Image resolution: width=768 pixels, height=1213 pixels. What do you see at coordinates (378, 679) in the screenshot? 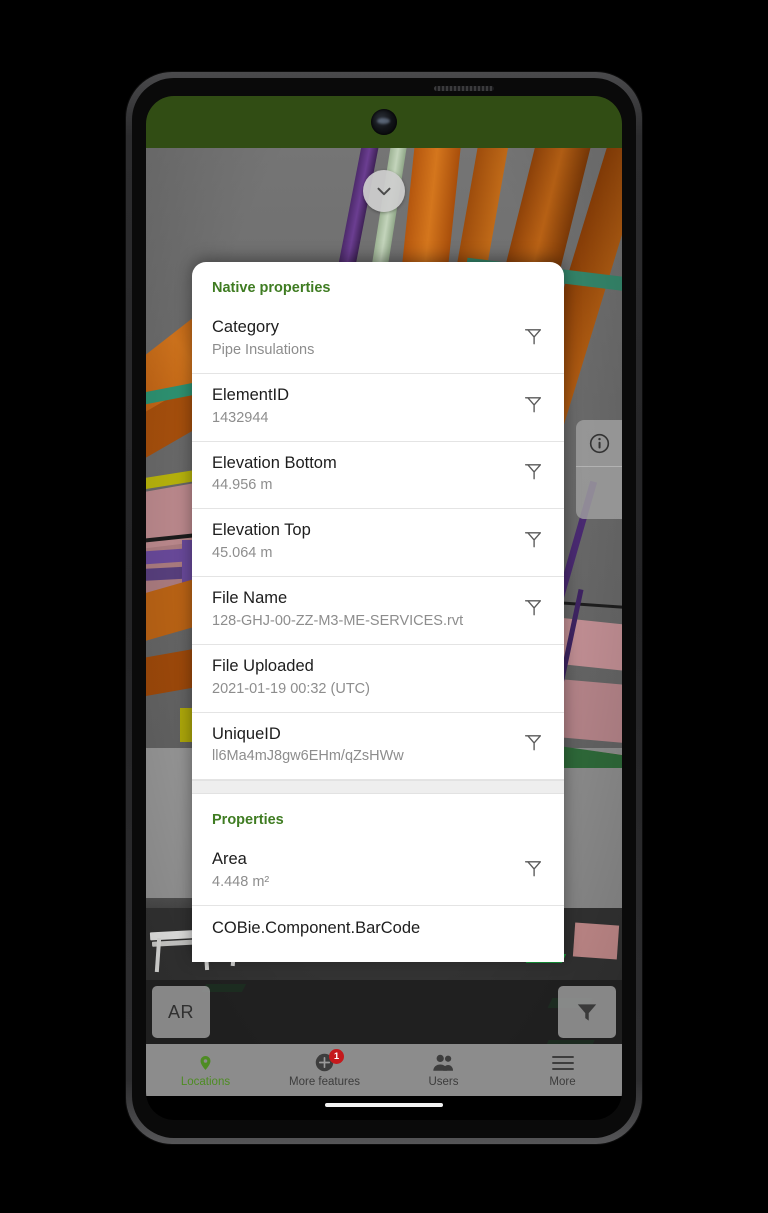
I see `property-row: File Uploaded 2021-01-19 00:32 (UTC)` at bounding box center [378, 679].